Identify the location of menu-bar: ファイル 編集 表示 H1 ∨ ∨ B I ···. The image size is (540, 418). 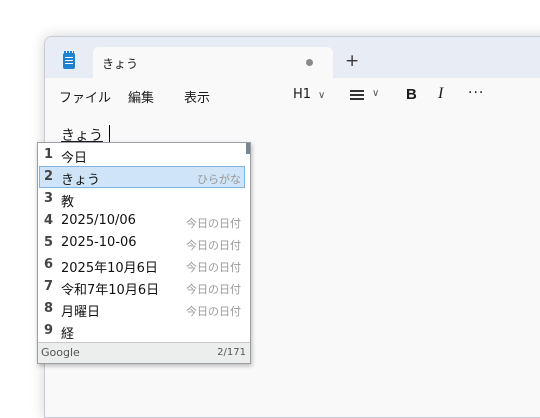
(292, 95).